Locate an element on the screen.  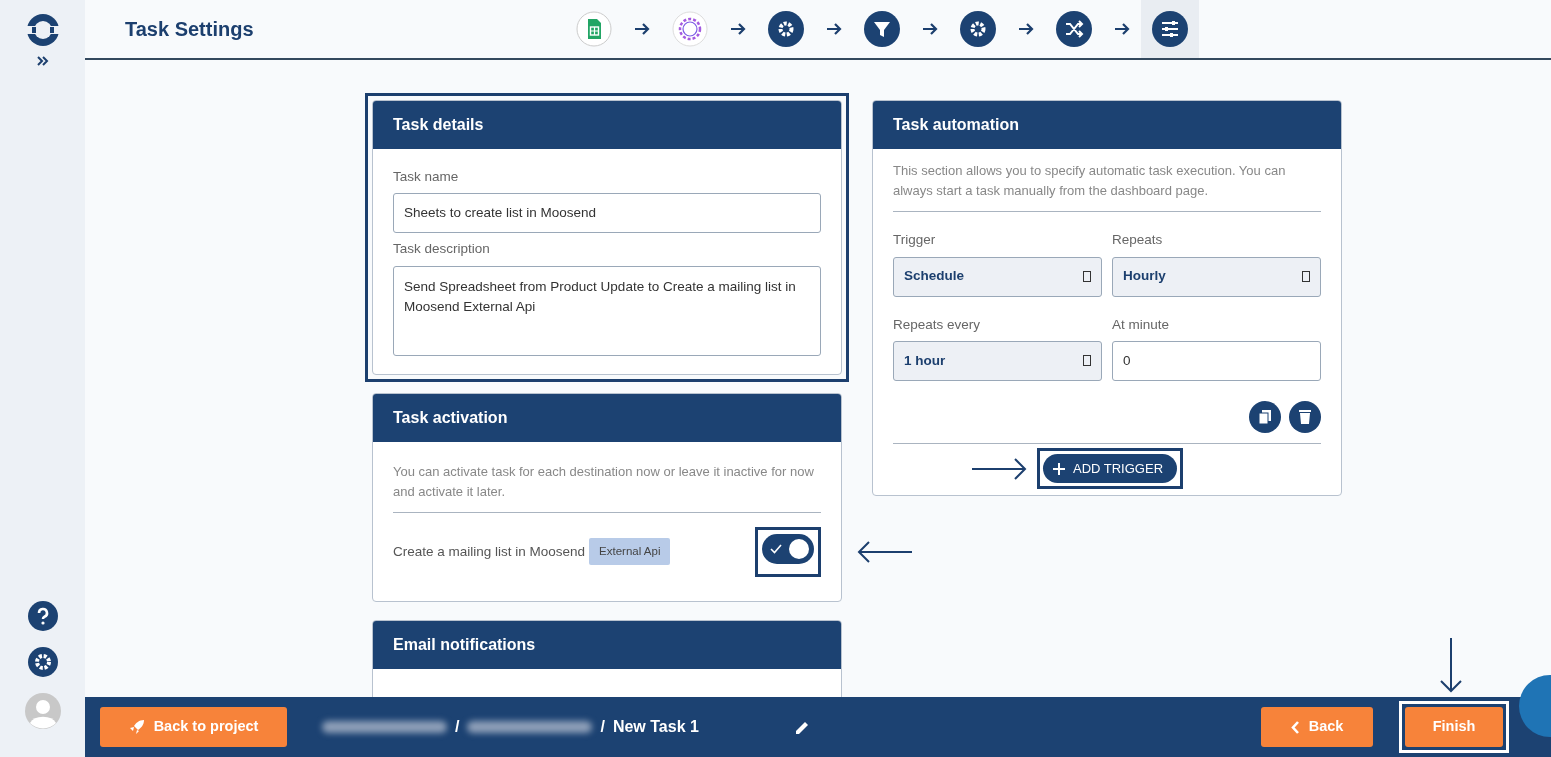
settings-icon is located at coordinates (42, 662).